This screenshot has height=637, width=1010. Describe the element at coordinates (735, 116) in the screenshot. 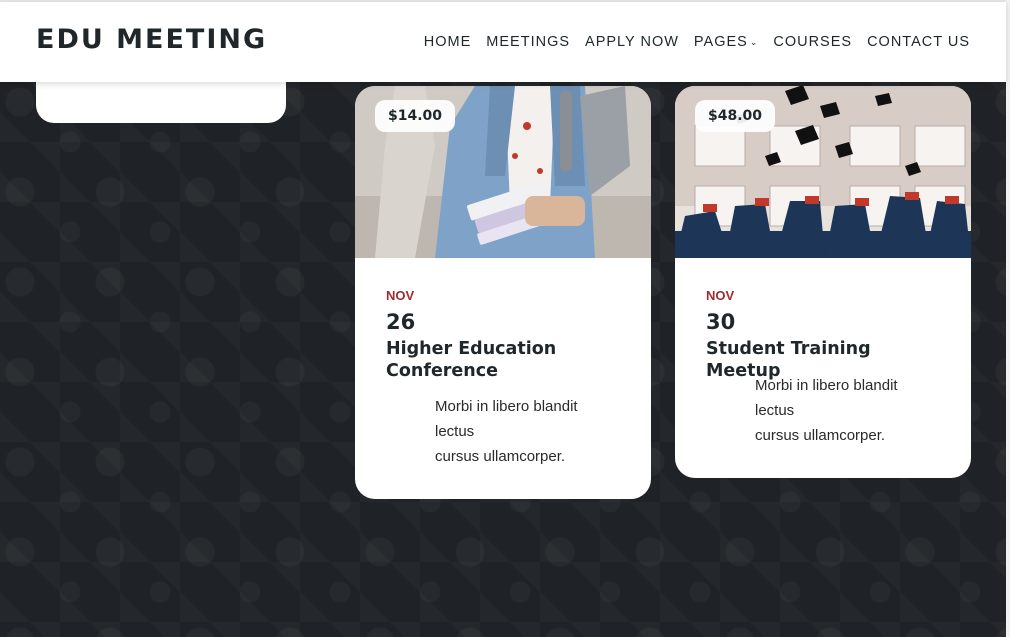

I see `price-badge: $48.00` at that location.